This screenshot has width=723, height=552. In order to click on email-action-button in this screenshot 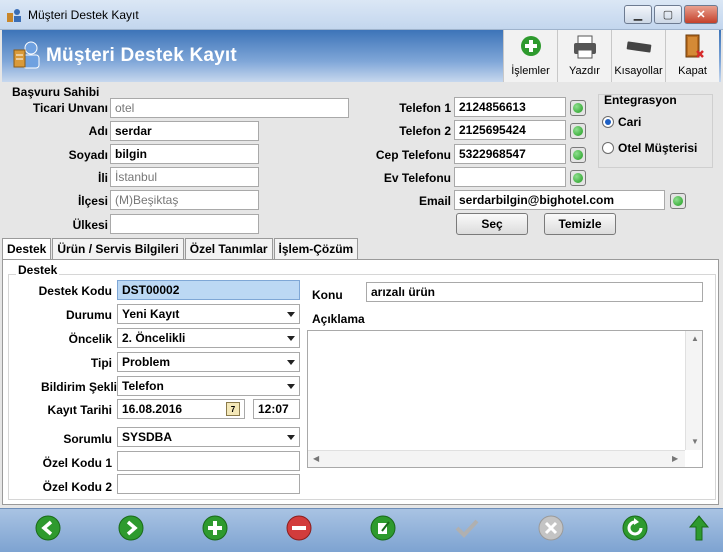, I will do `click(678, 201)`.